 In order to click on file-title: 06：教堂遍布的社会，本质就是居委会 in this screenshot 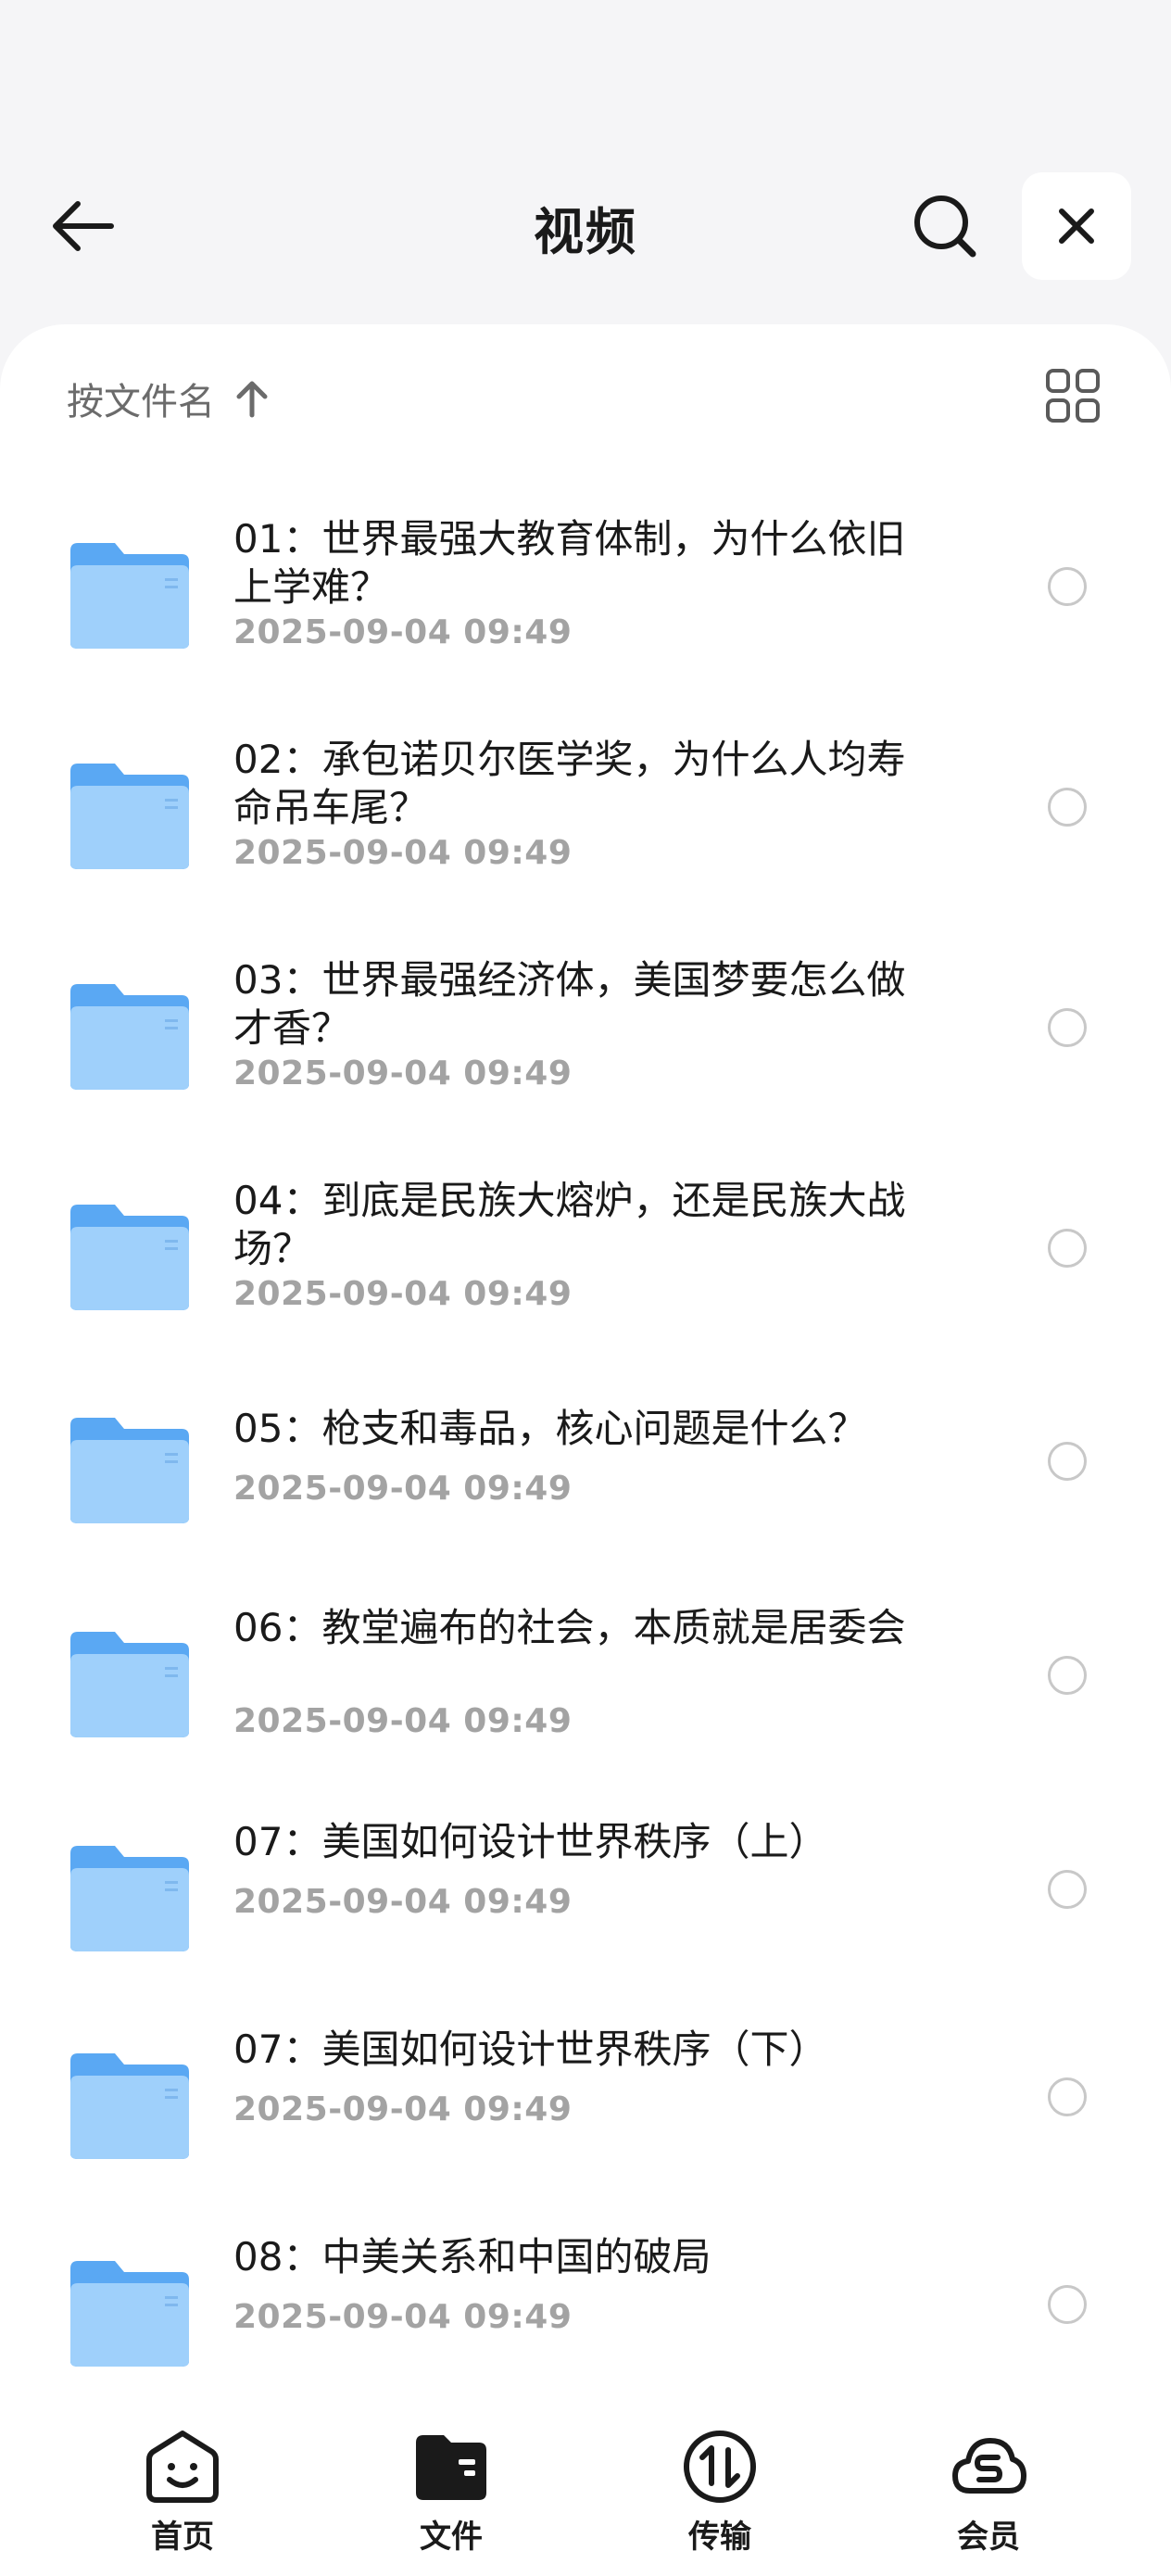, I will do `click(570, 1627)`.